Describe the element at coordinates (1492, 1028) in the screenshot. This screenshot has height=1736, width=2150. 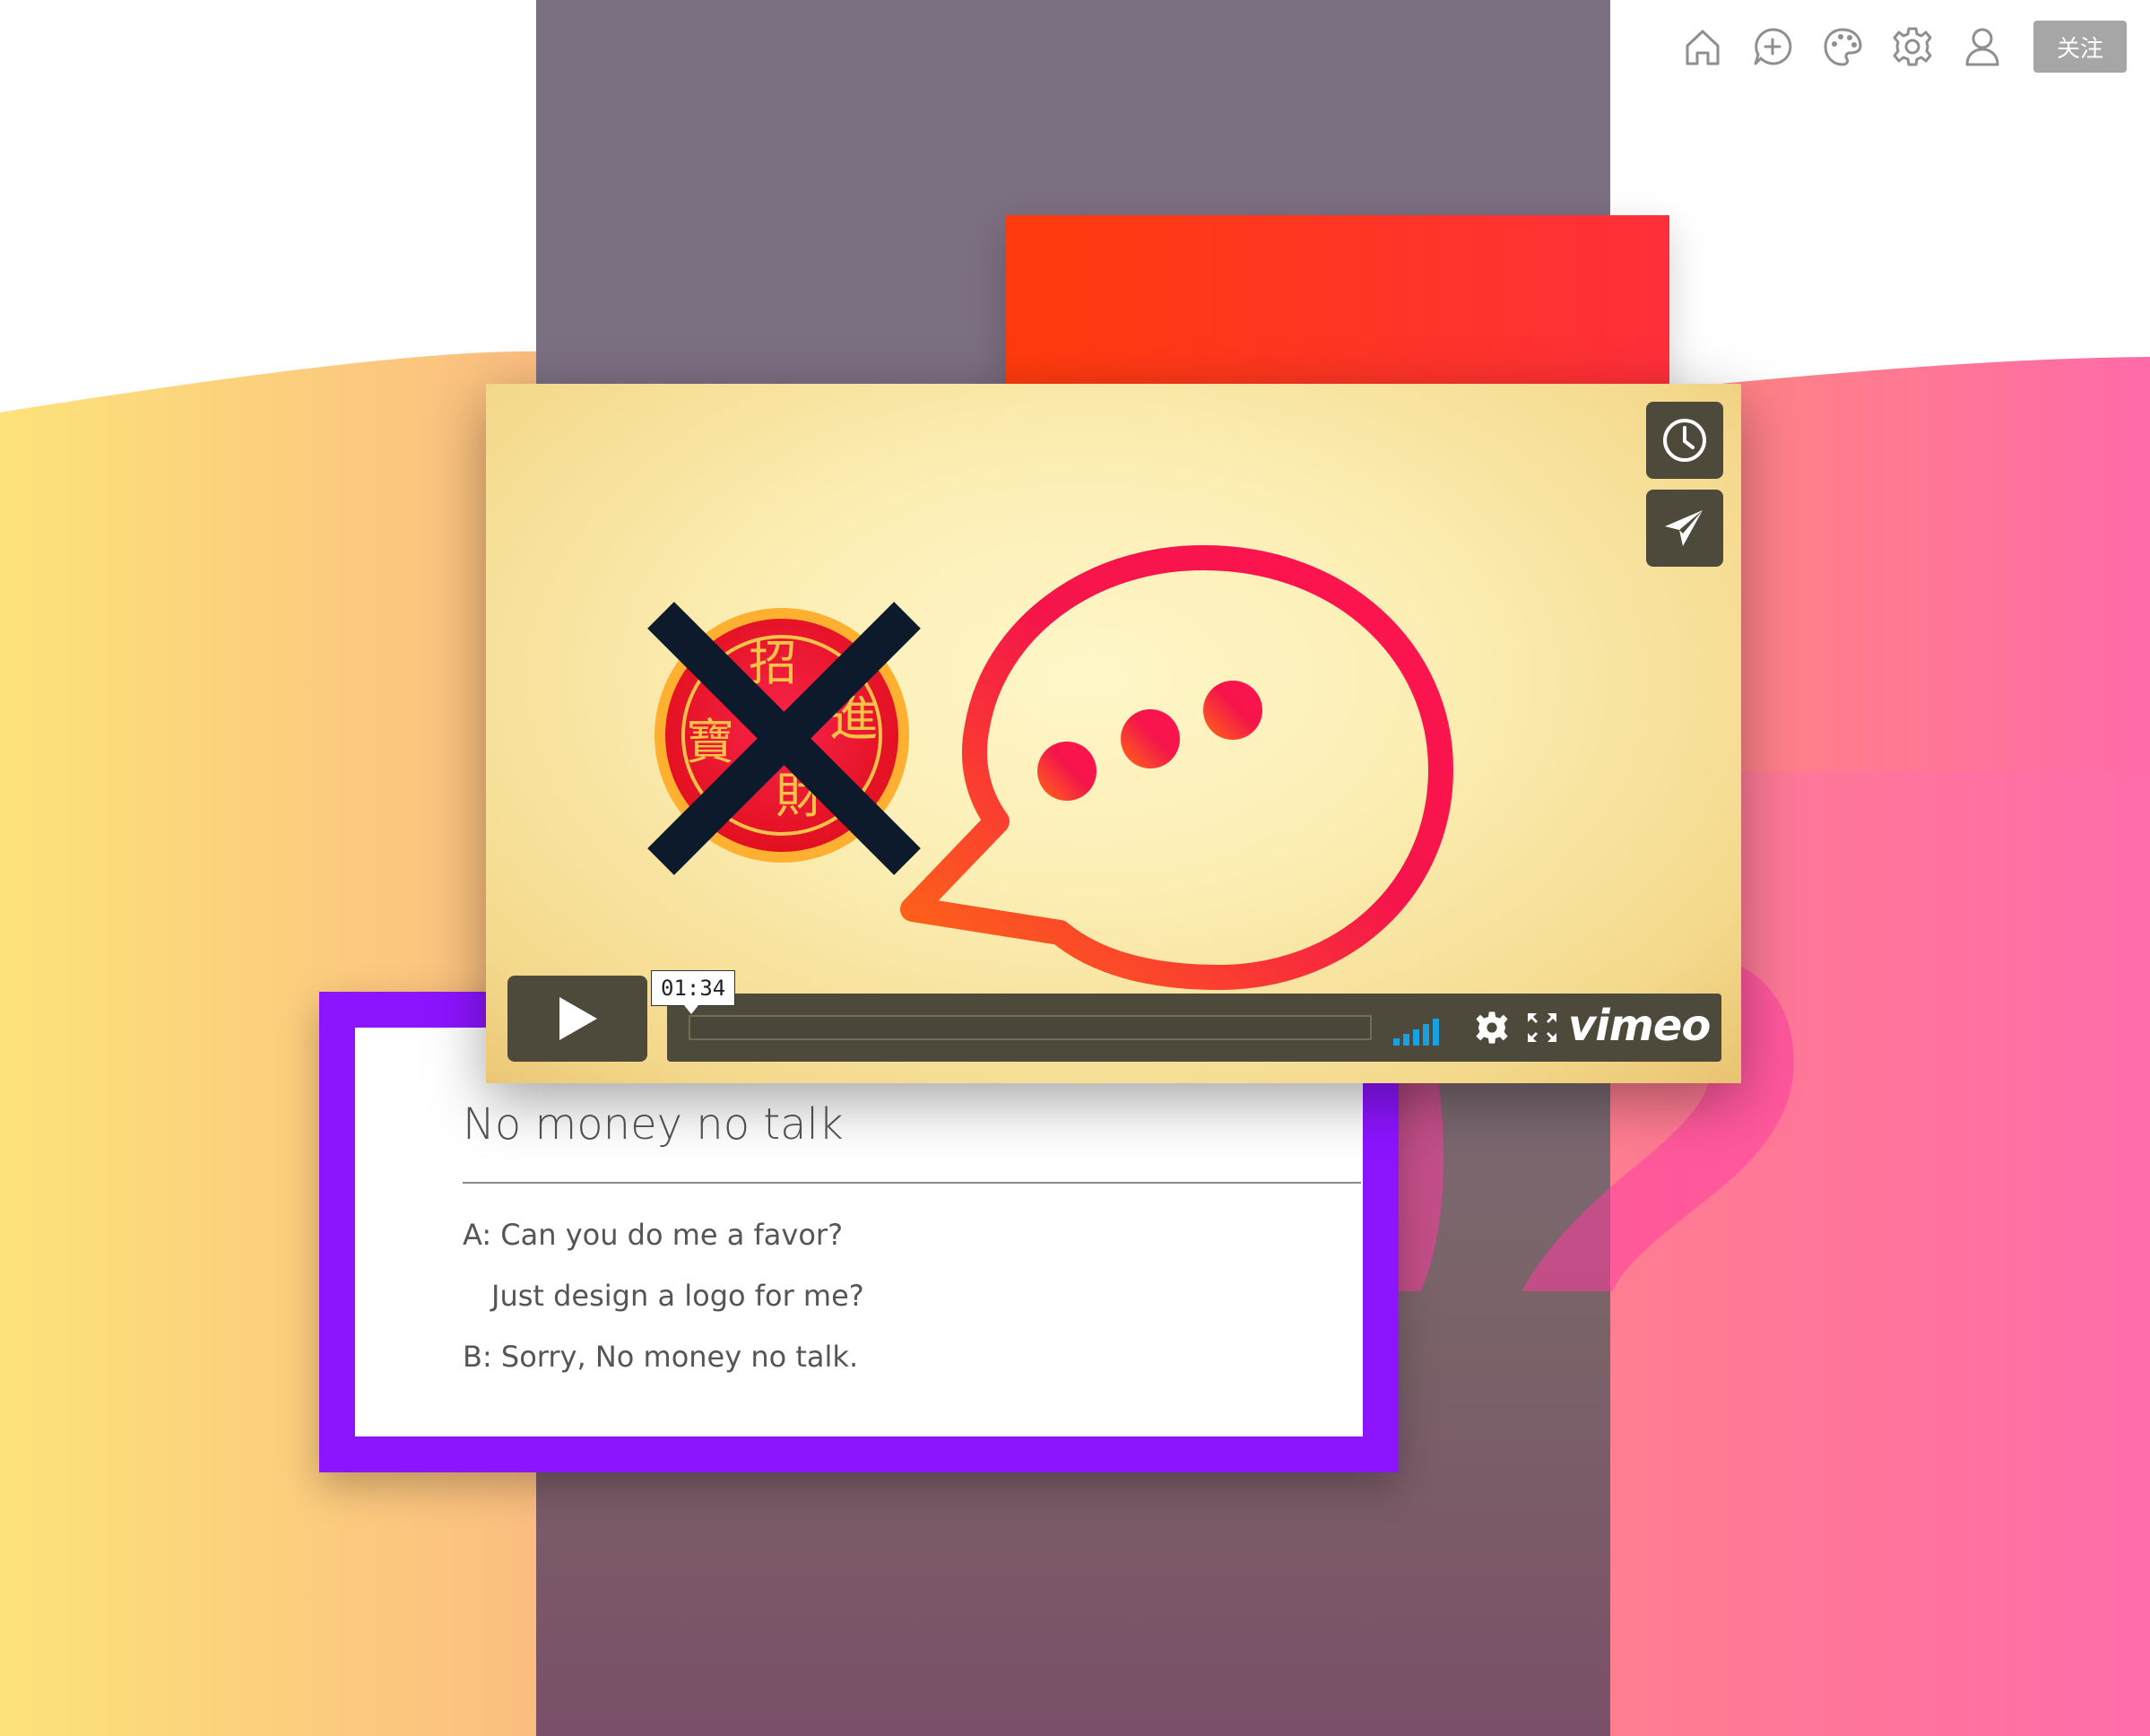
I see `settings-gear-icon` at that location.